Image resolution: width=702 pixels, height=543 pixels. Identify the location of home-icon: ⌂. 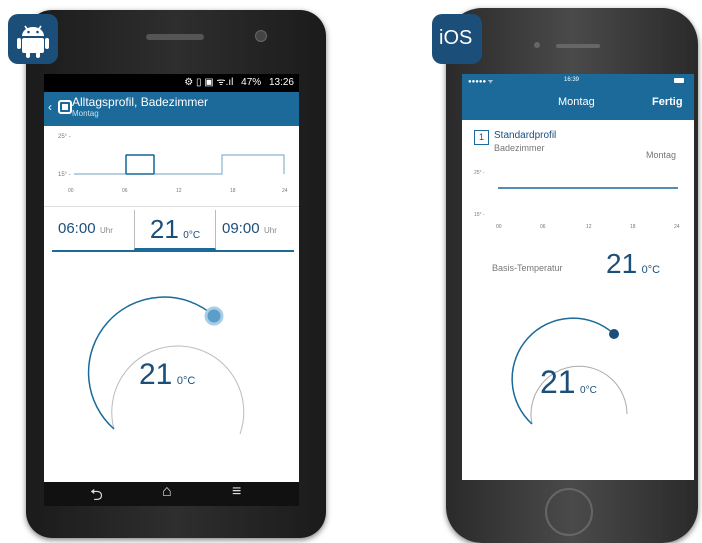
(167, 492).